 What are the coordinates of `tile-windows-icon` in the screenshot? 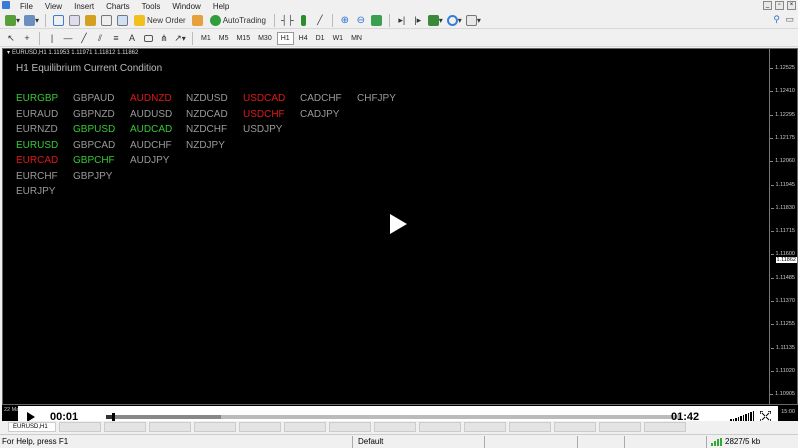 It's located at (377, 20).